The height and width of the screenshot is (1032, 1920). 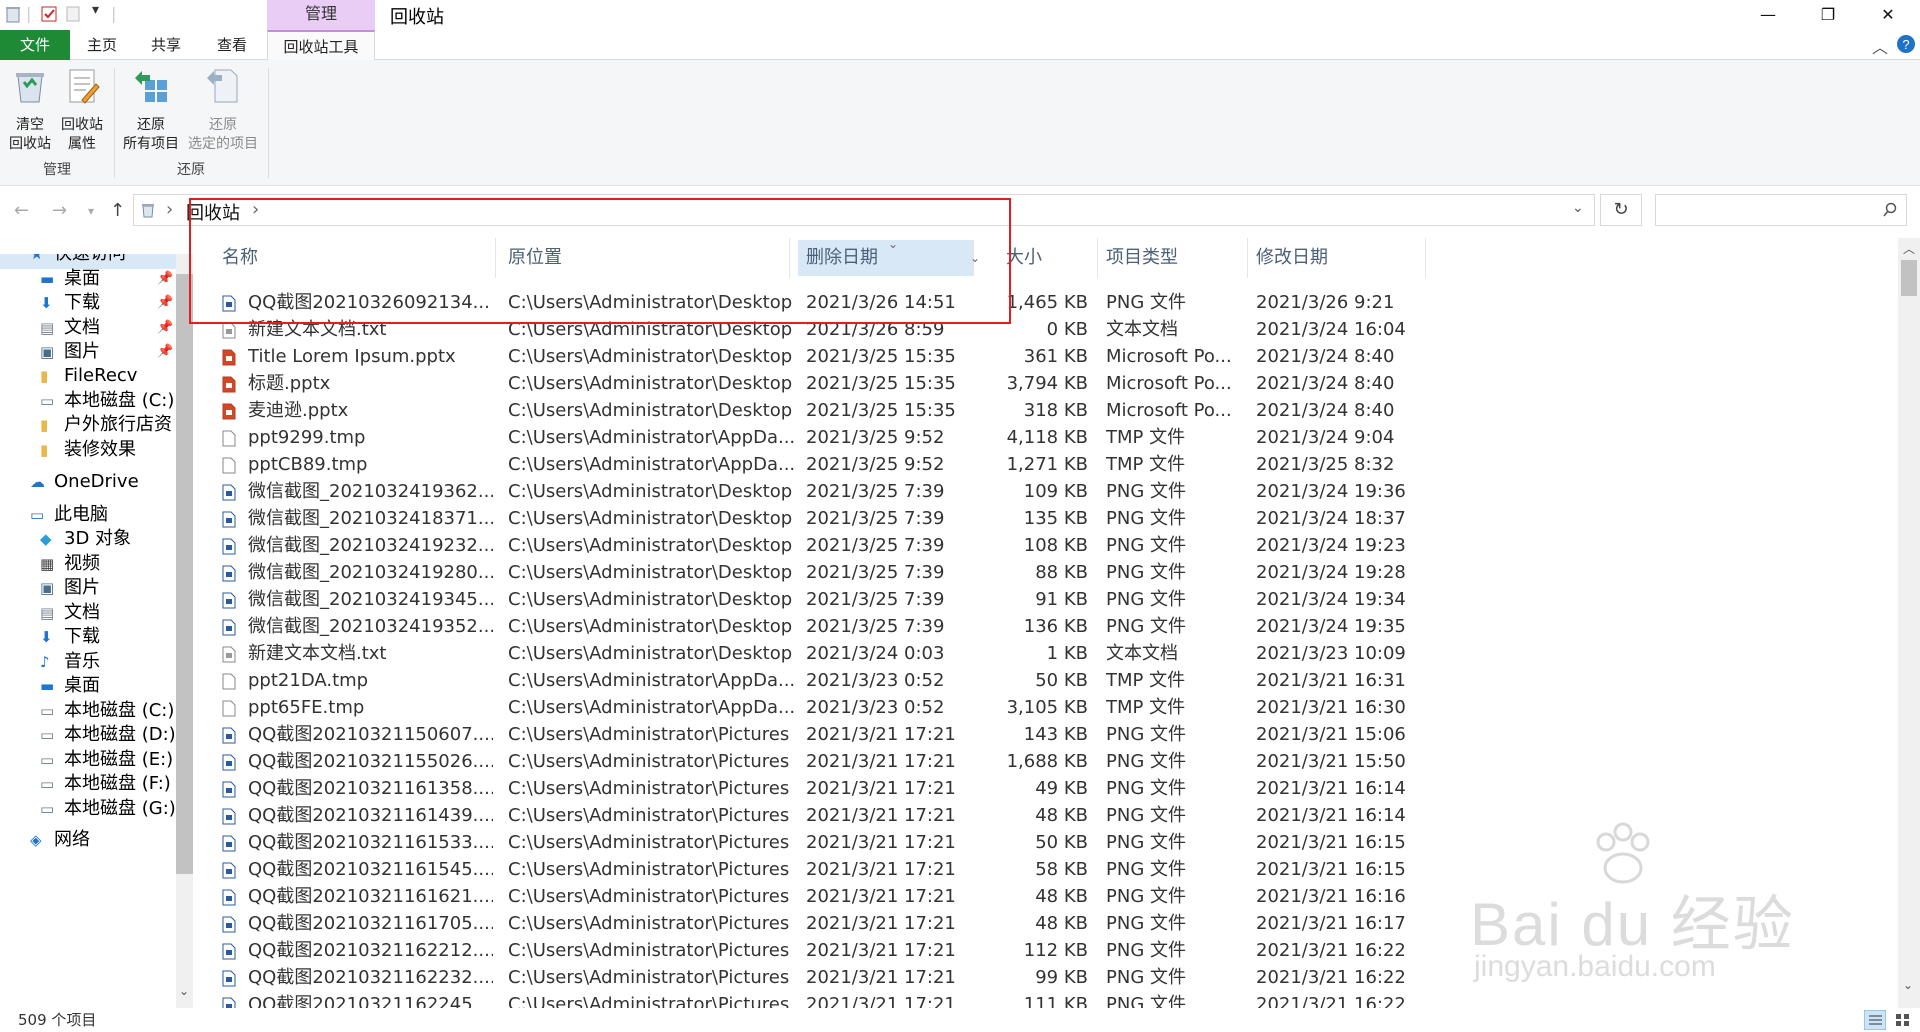 What do you see at coordinates (1331, 626) in the screenshot?
I see `cell-mod: 2021/3/24 19:35` at bounding box center [1331, 626].